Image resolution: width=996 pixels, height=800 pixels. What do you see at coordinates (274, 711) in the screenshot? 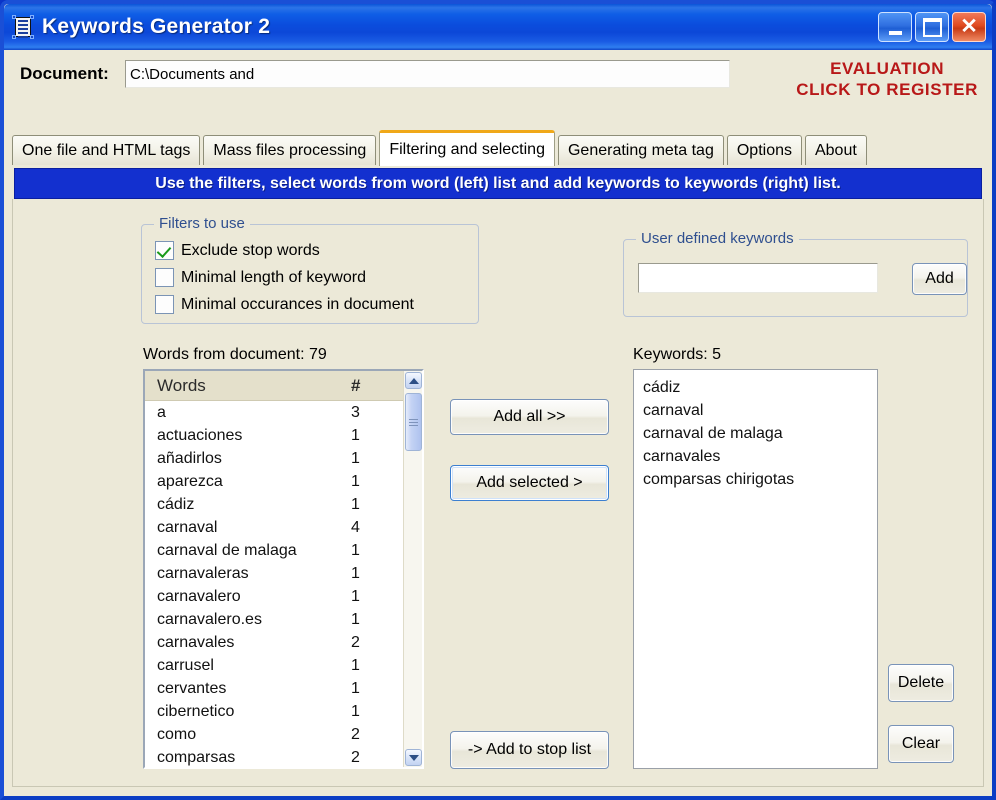
I see `words-list-row: cibernetico 1` at bounding box center [274, 711].